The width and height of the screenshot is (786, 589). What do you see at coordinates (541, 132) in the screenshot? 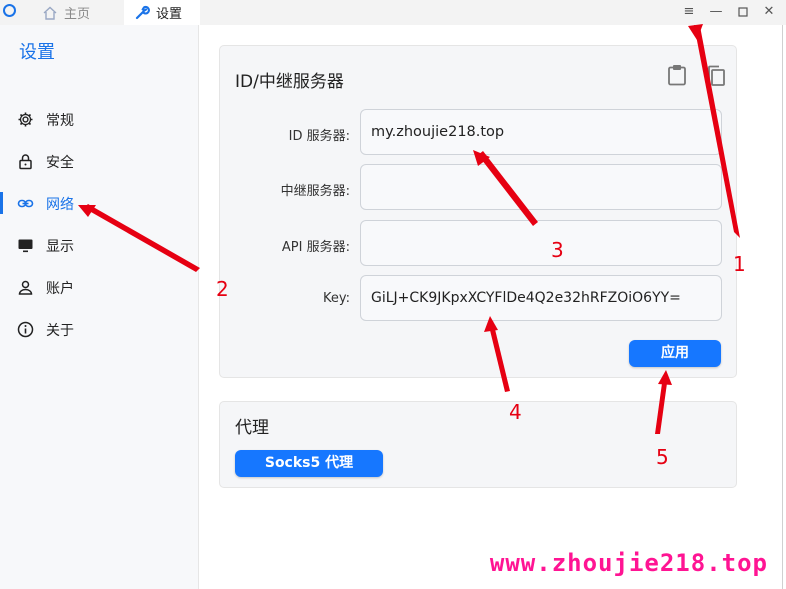
I see `id-server-input: my.zhoujie218.top` at bounding box center [541, 132].